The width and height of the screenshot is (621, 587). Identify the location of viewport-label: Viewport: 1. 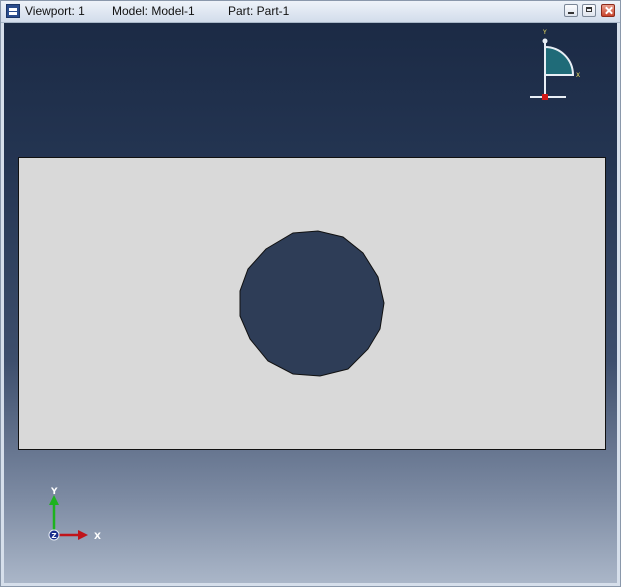
(55, 11).